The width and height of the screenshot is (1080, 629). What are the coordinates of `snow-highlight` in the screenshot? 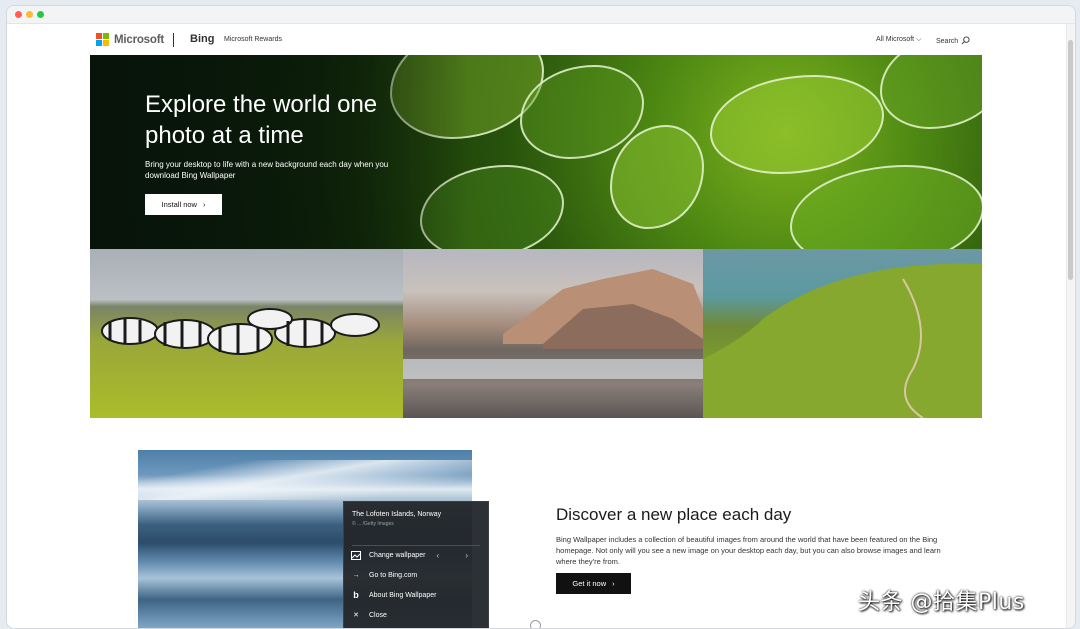 It's located at (305, 480).